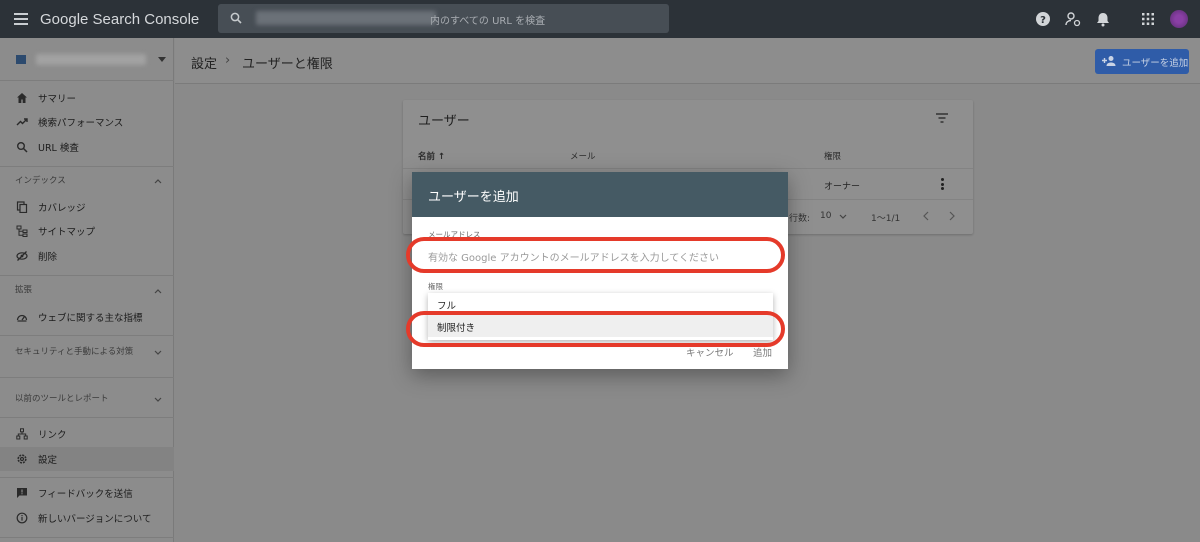 The height and width of the screenshot is (542, 1200). I want to click on sidebar-item-label: リンク, so click(52, 435).